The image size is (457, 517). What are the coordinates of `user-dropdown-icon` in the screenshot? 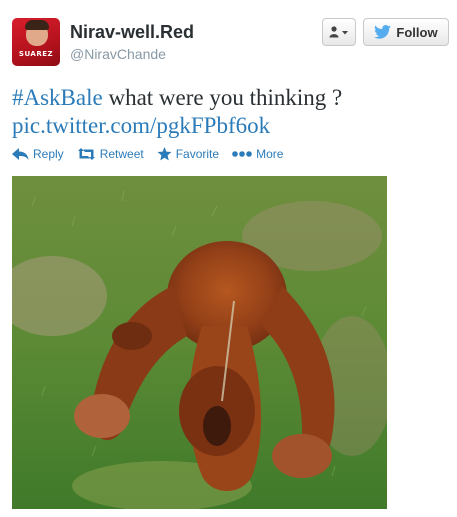 It's located at (338, 32).